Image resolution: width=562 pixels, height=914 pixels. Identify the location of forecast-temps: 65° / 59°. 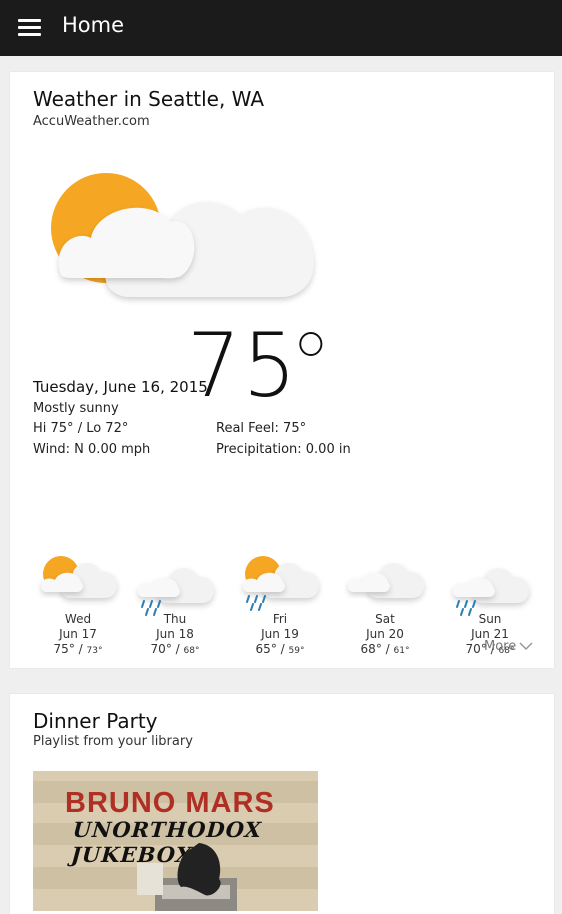
(280, 649).